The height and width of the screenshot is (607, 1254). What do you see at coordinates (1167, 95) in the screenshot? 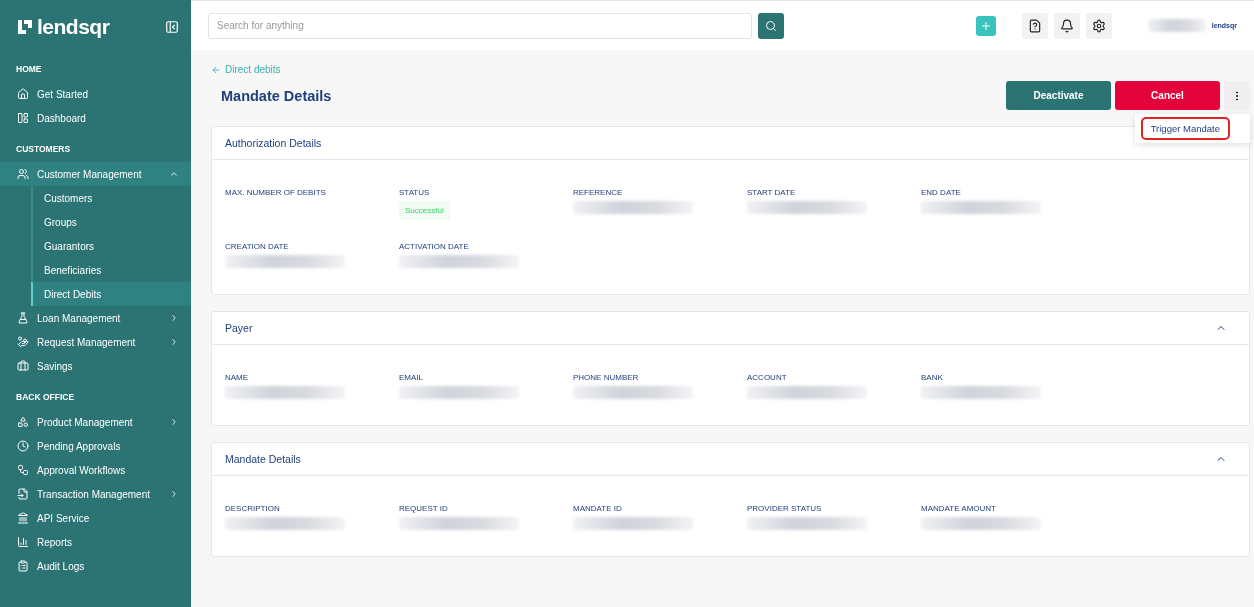
I see `cancel-button: Cancel` at bounding box center [1167, 95].